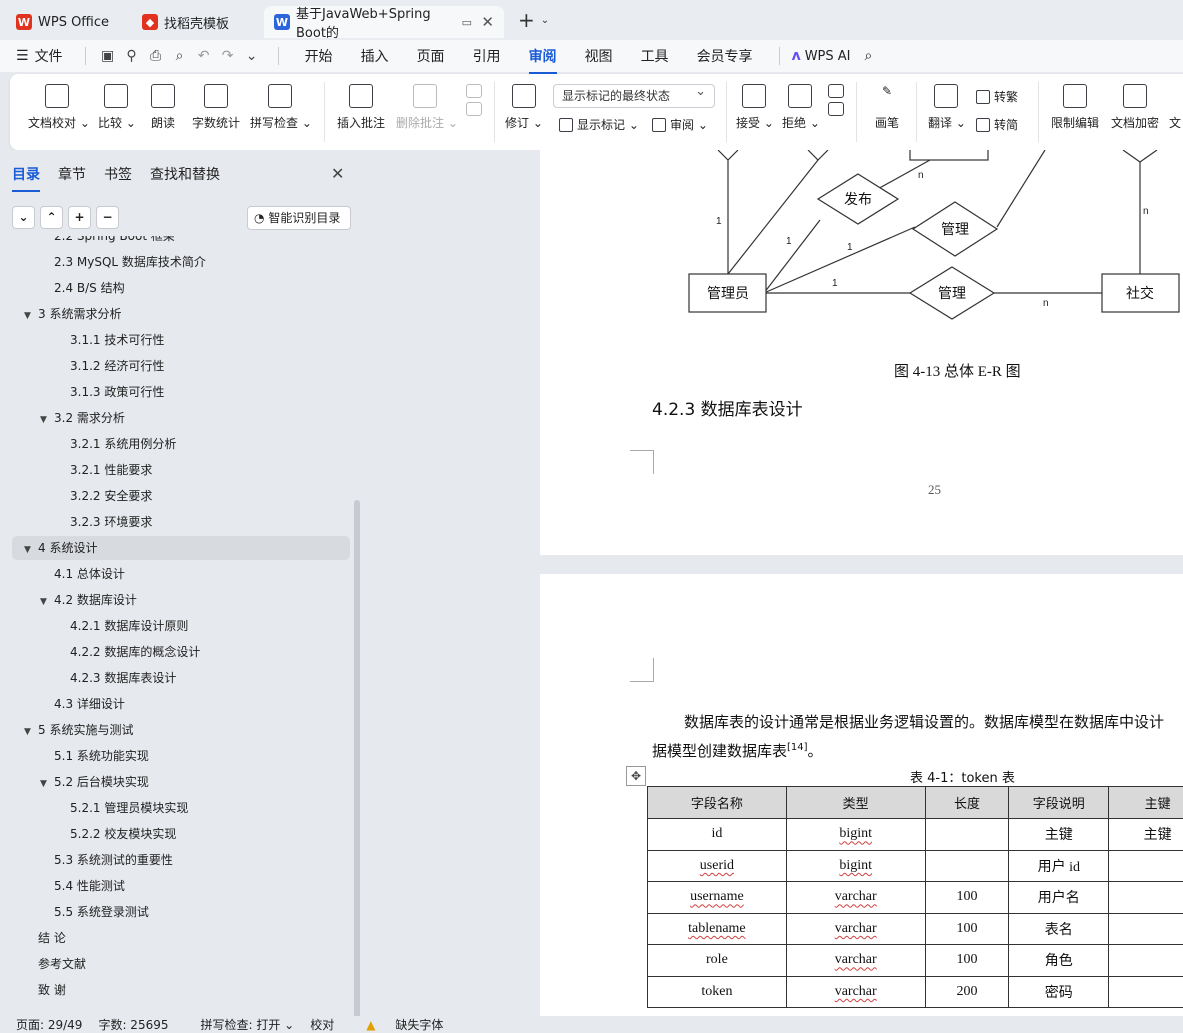 The height and width of the screenshot is (1033, 1183). Describe the element at coordinates (252, 56) in the screenshot. I see `more-icon: ⌄` at that location.